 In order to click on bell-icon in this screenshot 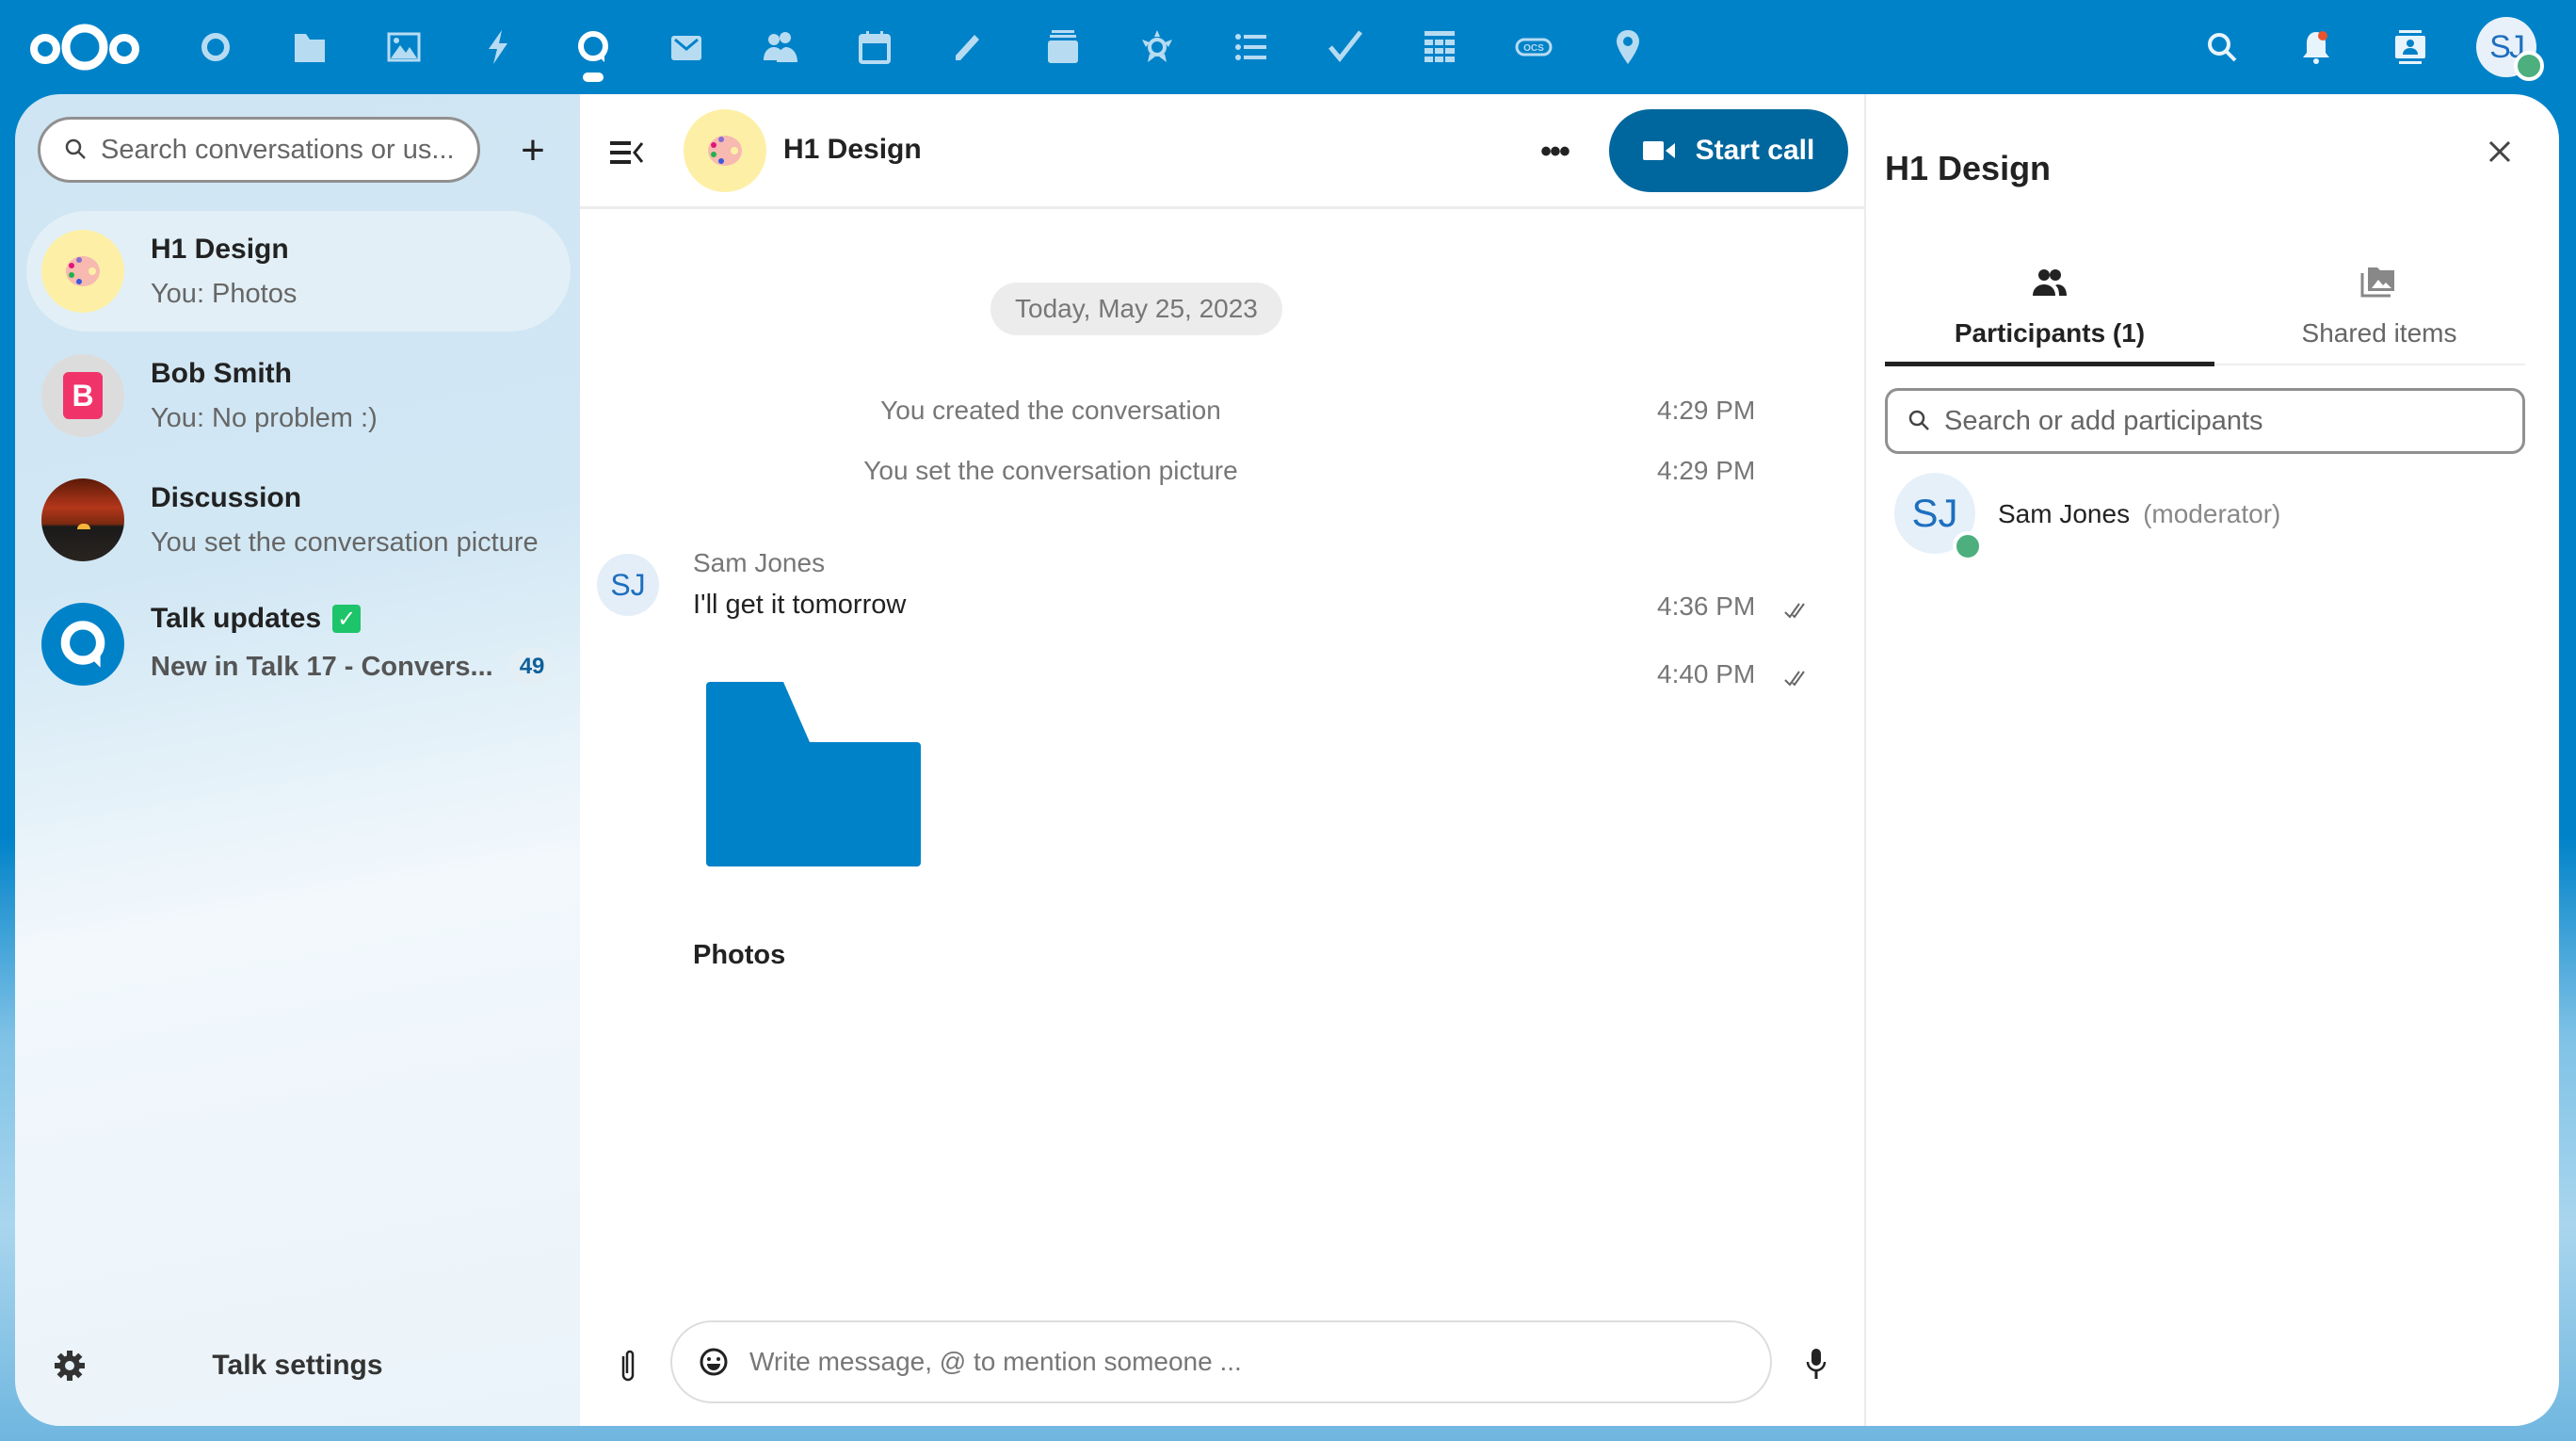, I will do `click(2316, 47)`.